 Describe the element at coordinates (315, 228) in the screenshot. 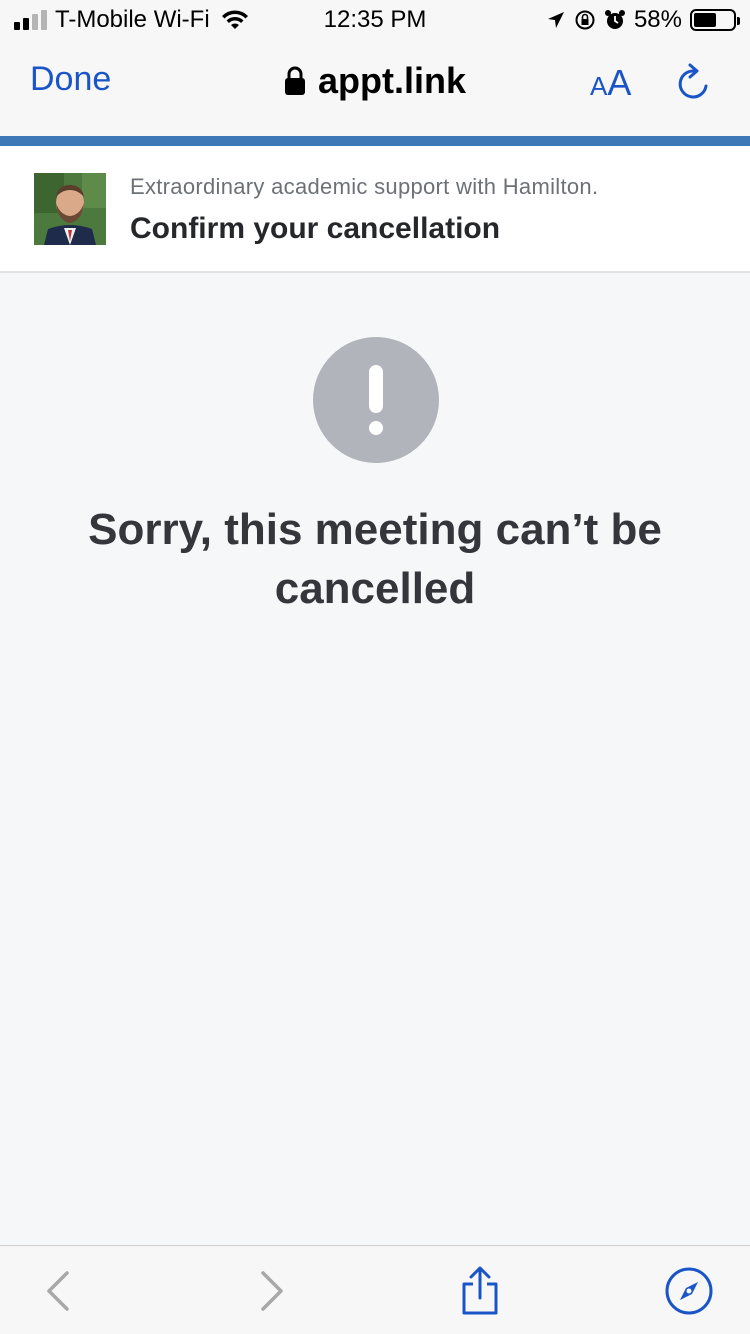

I see `page-title: Confirm your cancellation` at that location.